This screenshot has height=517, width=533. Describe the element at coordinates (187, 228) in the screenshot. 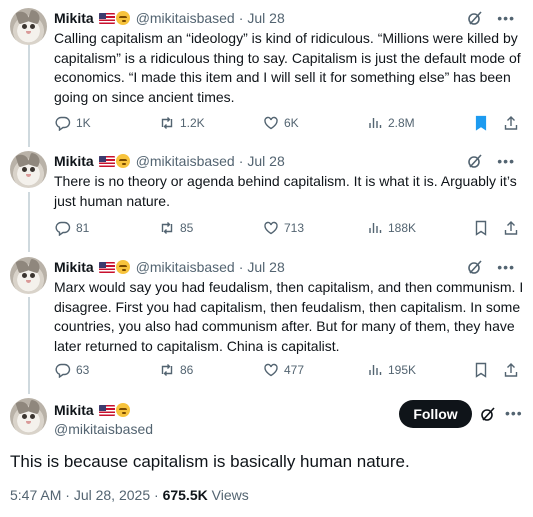

I see `repost-count: 85` at that location.